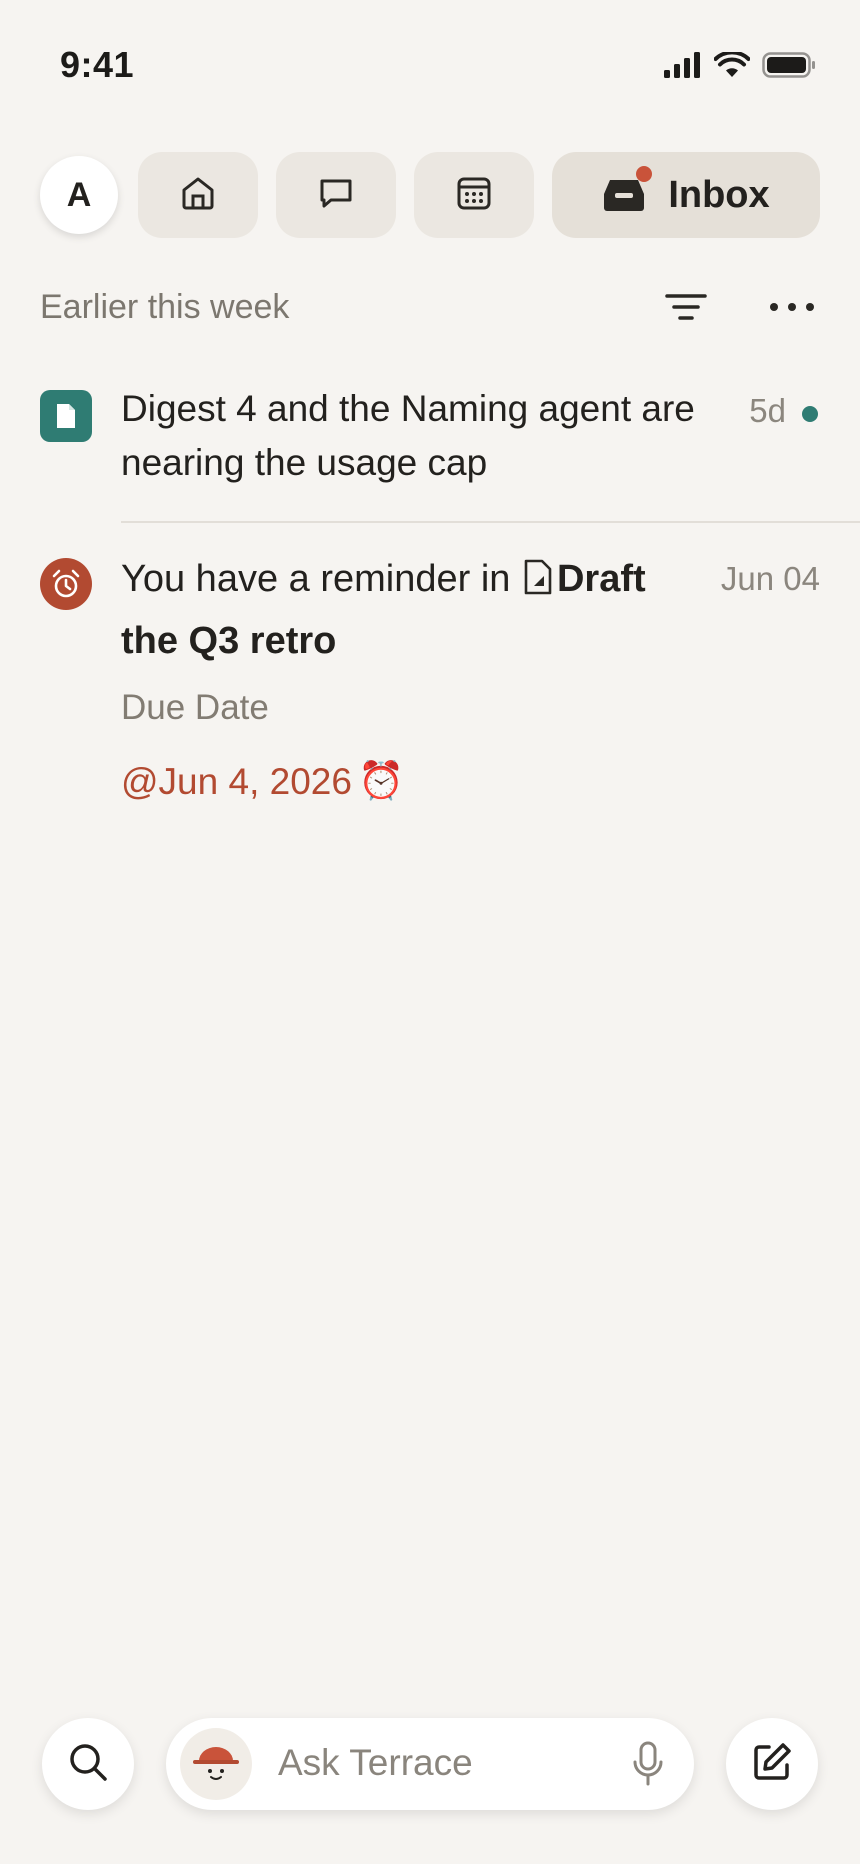  I want to click on account-avatar: A, so click(79, 195).